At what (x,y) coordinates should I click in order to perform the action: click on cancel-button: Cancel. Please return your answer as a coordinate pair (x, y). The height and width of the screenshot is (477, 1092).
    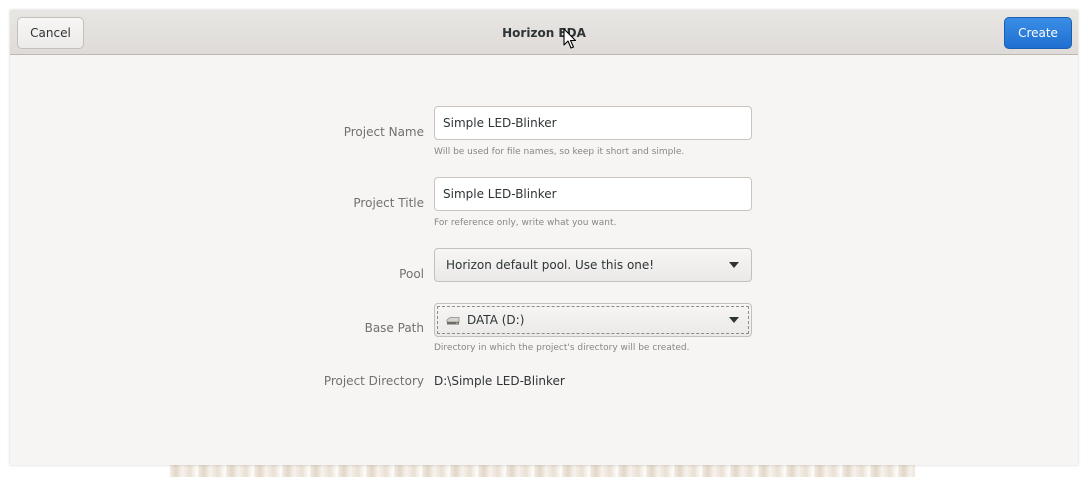
    Looking at the image, I should click on (50, 33).